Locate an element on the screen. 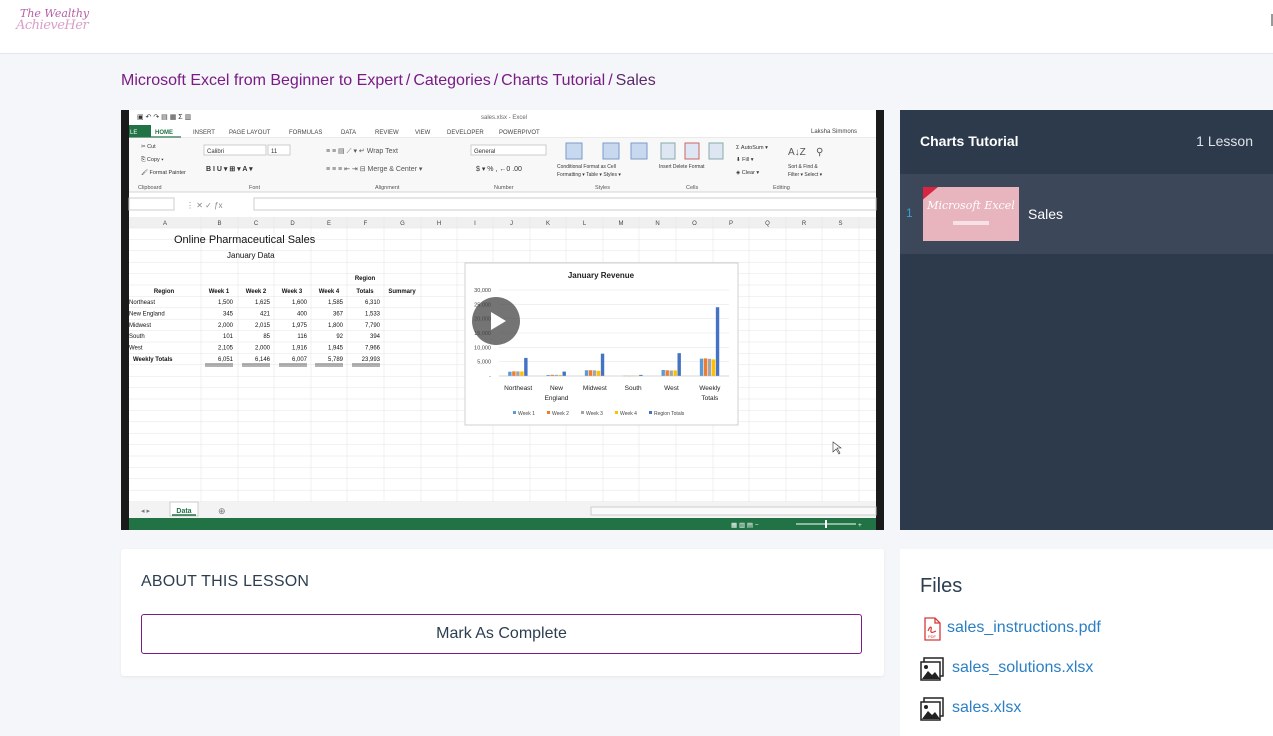  lesson-label: Sales is located at coordinates (1046, 214).